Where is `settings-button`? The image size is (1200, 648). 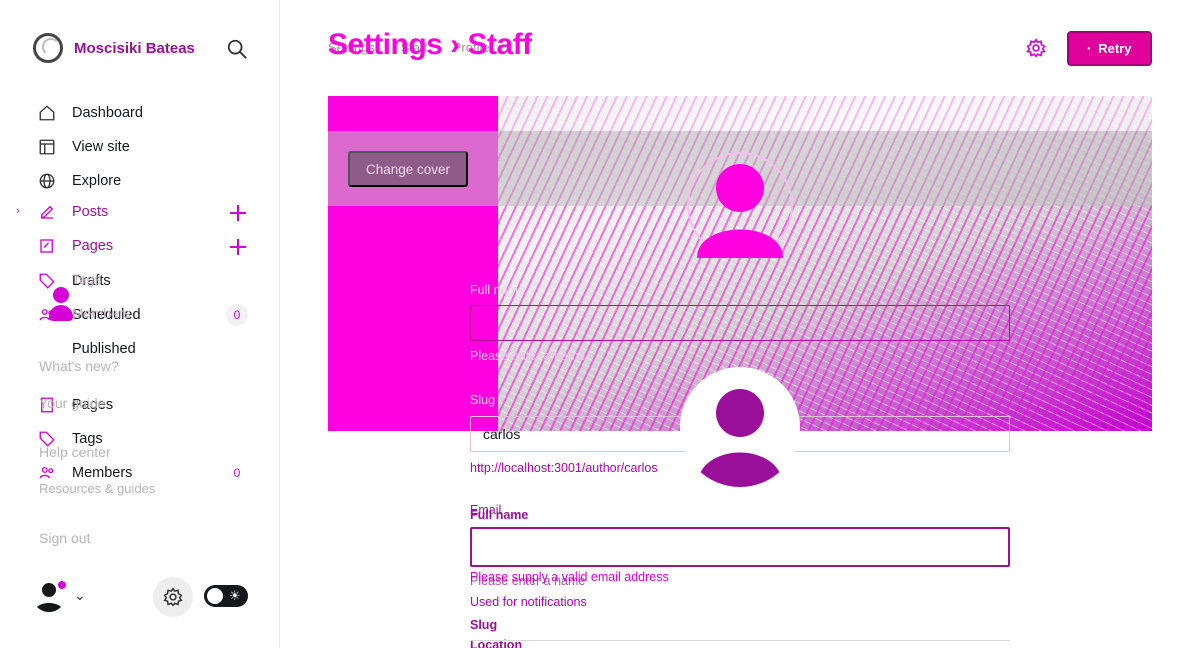 settings-button is located at coordinates (173, 597).